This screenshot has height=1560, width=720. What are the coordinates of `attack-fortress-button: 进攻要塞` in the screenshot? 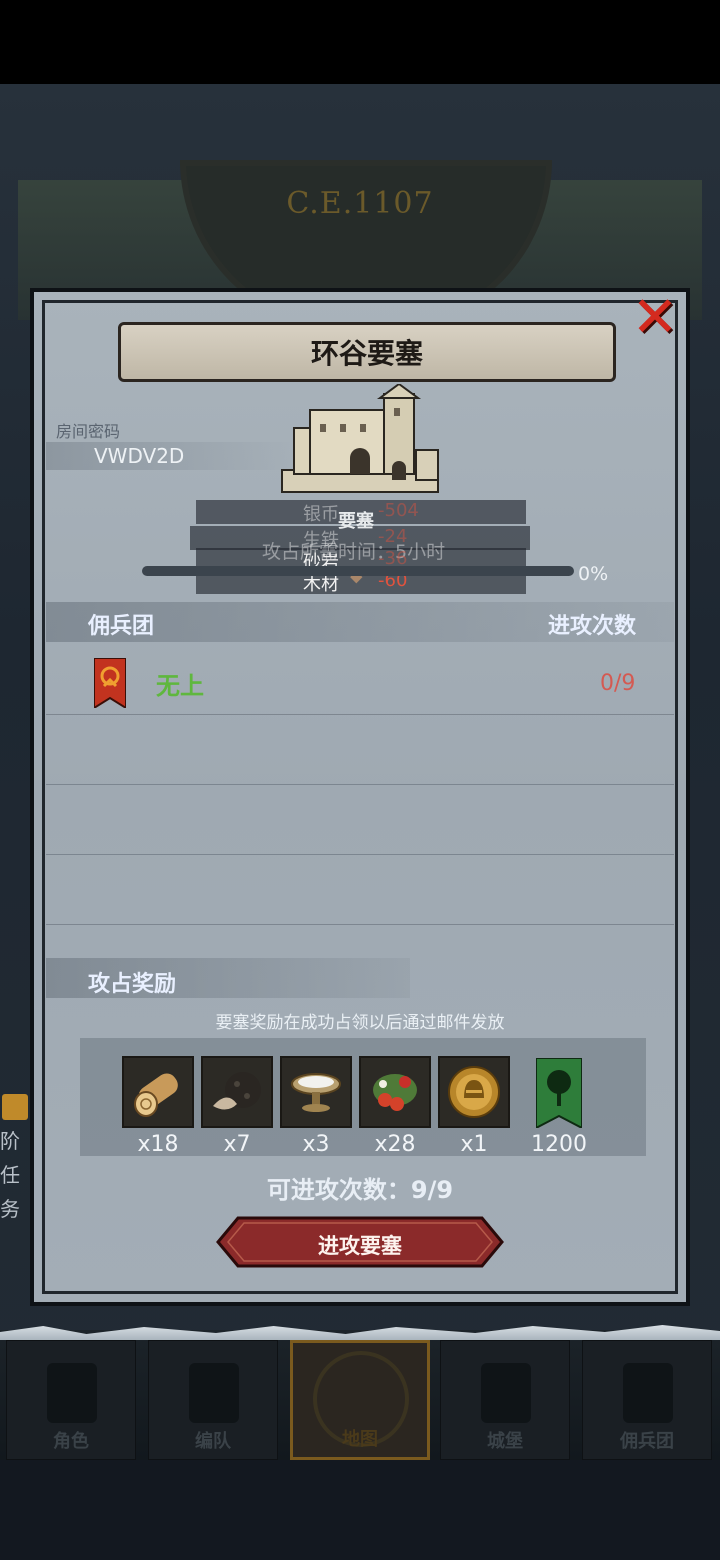 It's located at (360, 1242).